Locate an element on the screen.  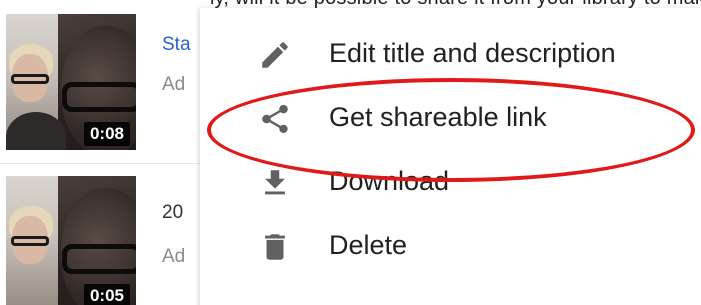
pencil-icon is located at coordinates (275, 55).